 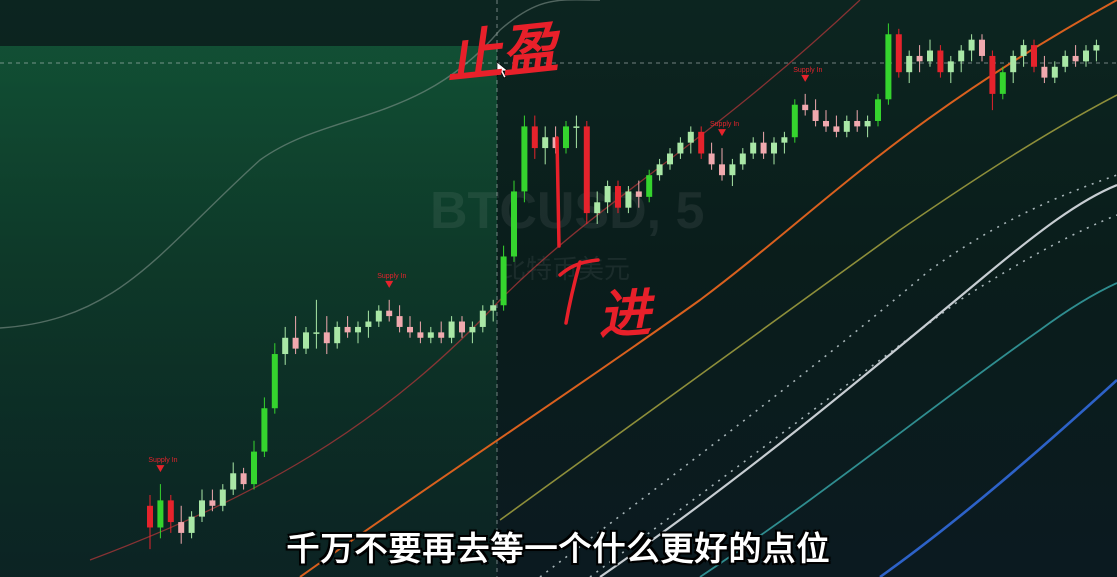 What do you see at coordinates (501, 53) in the screenshot?
I see `take-profit-annotation: 止盈` at bounding box center [501, 53].